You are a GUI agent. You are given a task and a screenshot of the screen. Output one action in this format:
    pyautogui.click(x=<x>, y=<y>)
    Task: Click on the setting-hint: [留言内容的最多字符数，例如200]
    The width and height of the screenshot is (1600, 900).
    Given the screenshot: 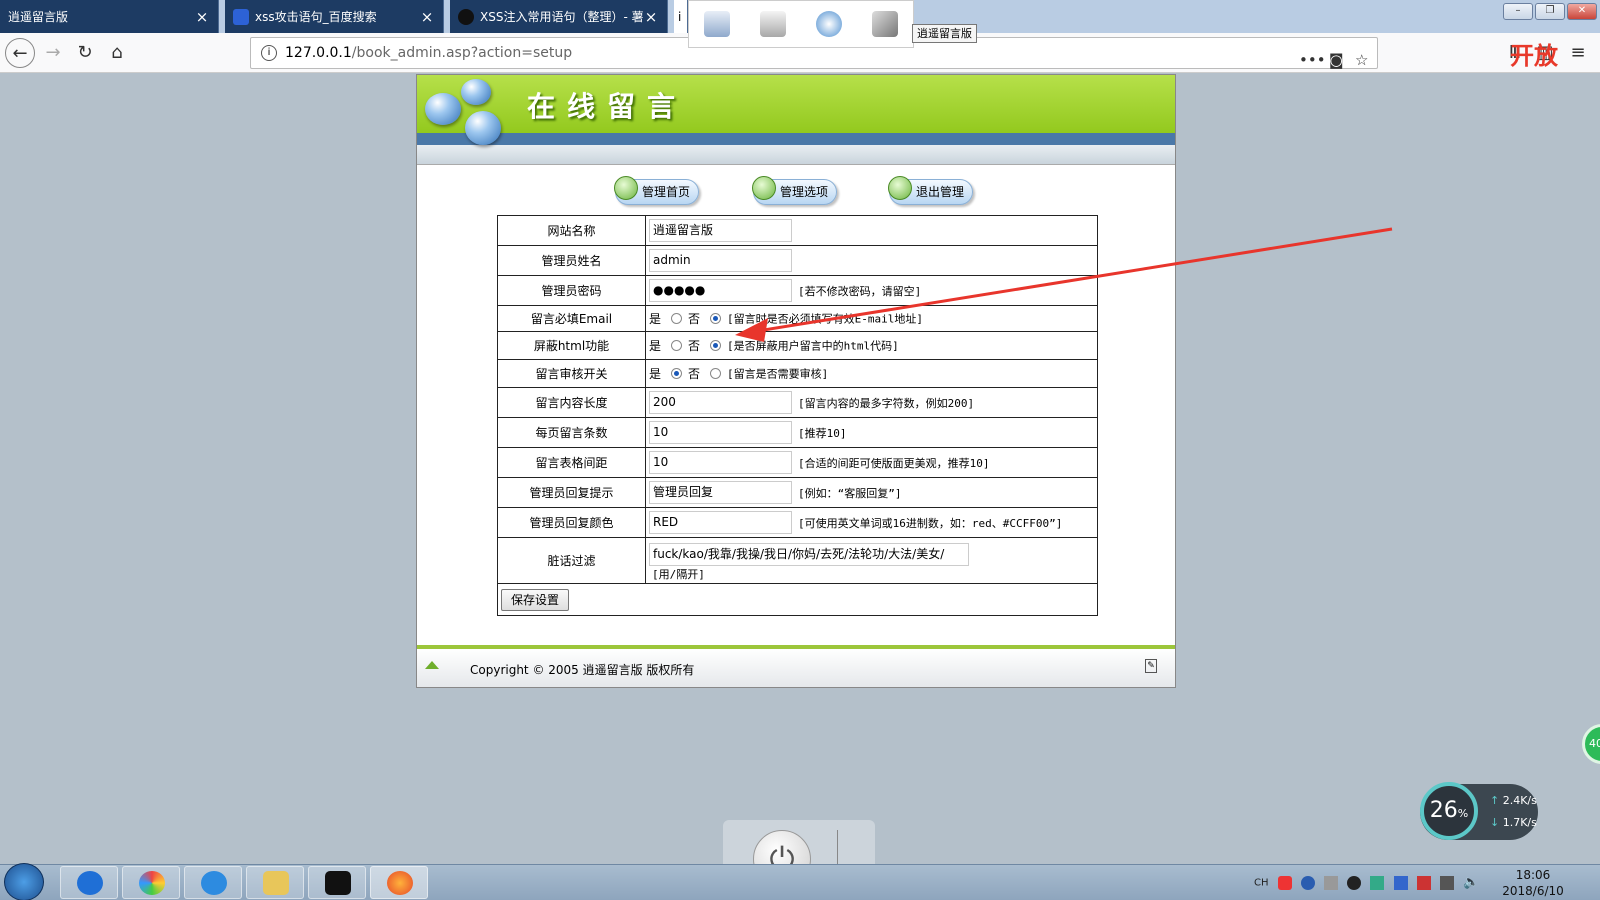 What is the action you would take?
    pyautogui.click(x=886, y=403)
    